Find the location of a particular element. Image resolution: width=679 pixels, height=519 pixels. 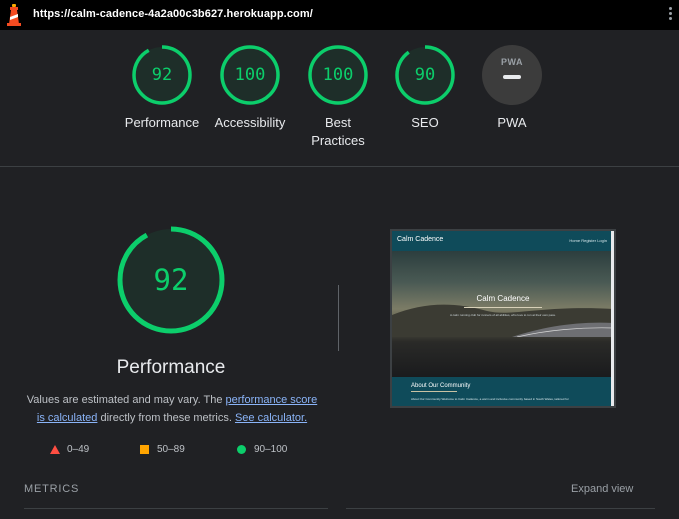

thumb-hills-shape is located at coordinates (503, 320).